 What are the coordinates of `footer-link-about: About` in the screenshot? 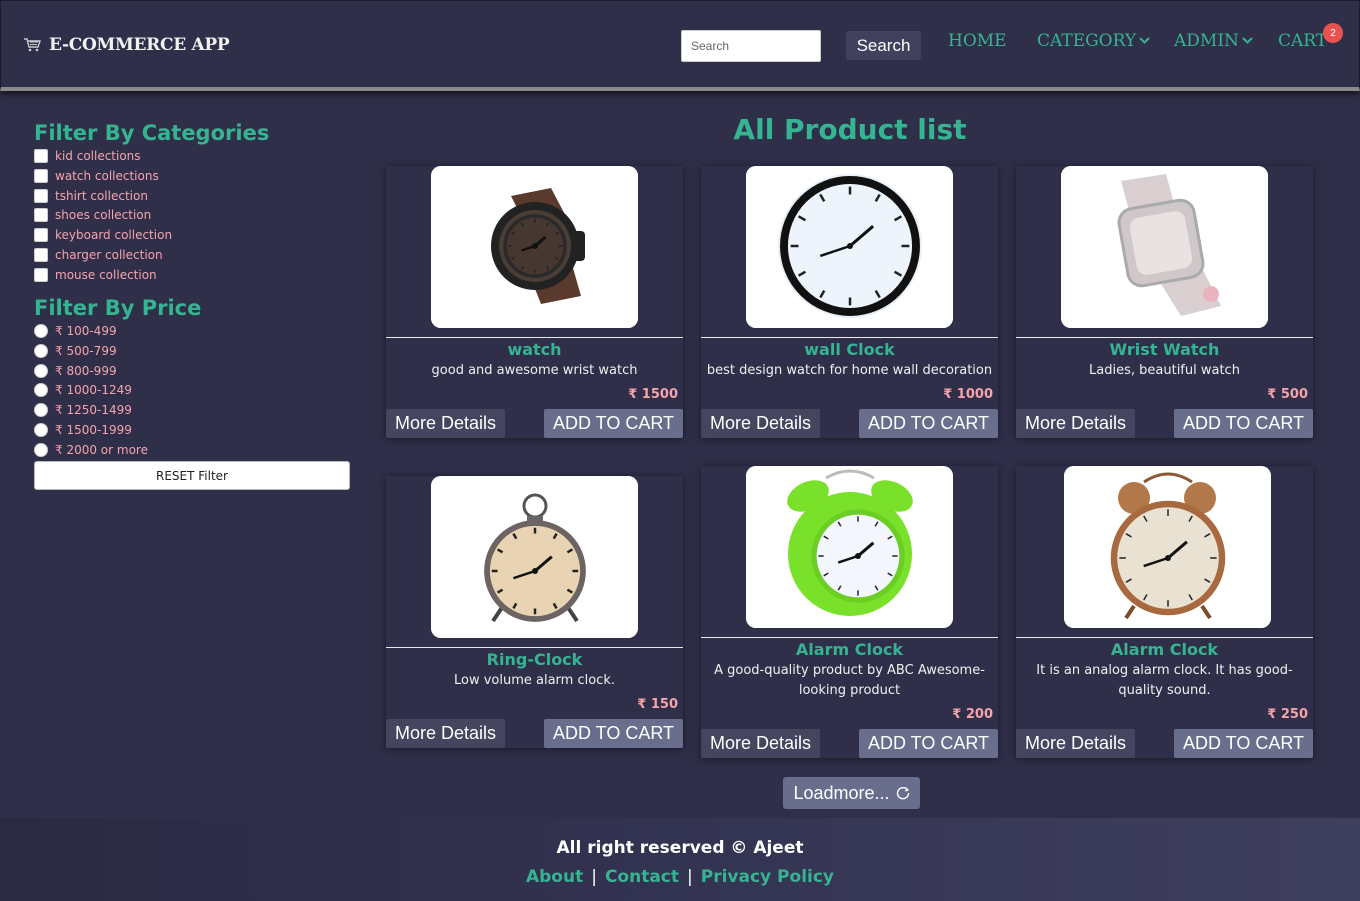 It's located at (554, 877).